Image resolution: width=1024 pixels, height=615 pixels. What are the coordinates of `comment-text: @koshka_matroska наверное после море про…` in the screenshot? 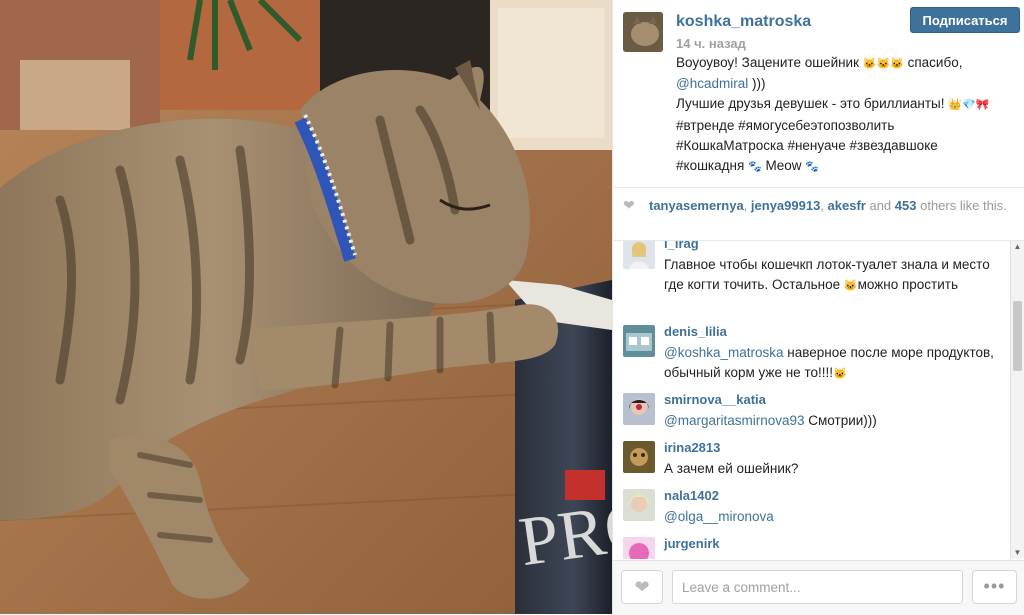 It's located at (829, 363).